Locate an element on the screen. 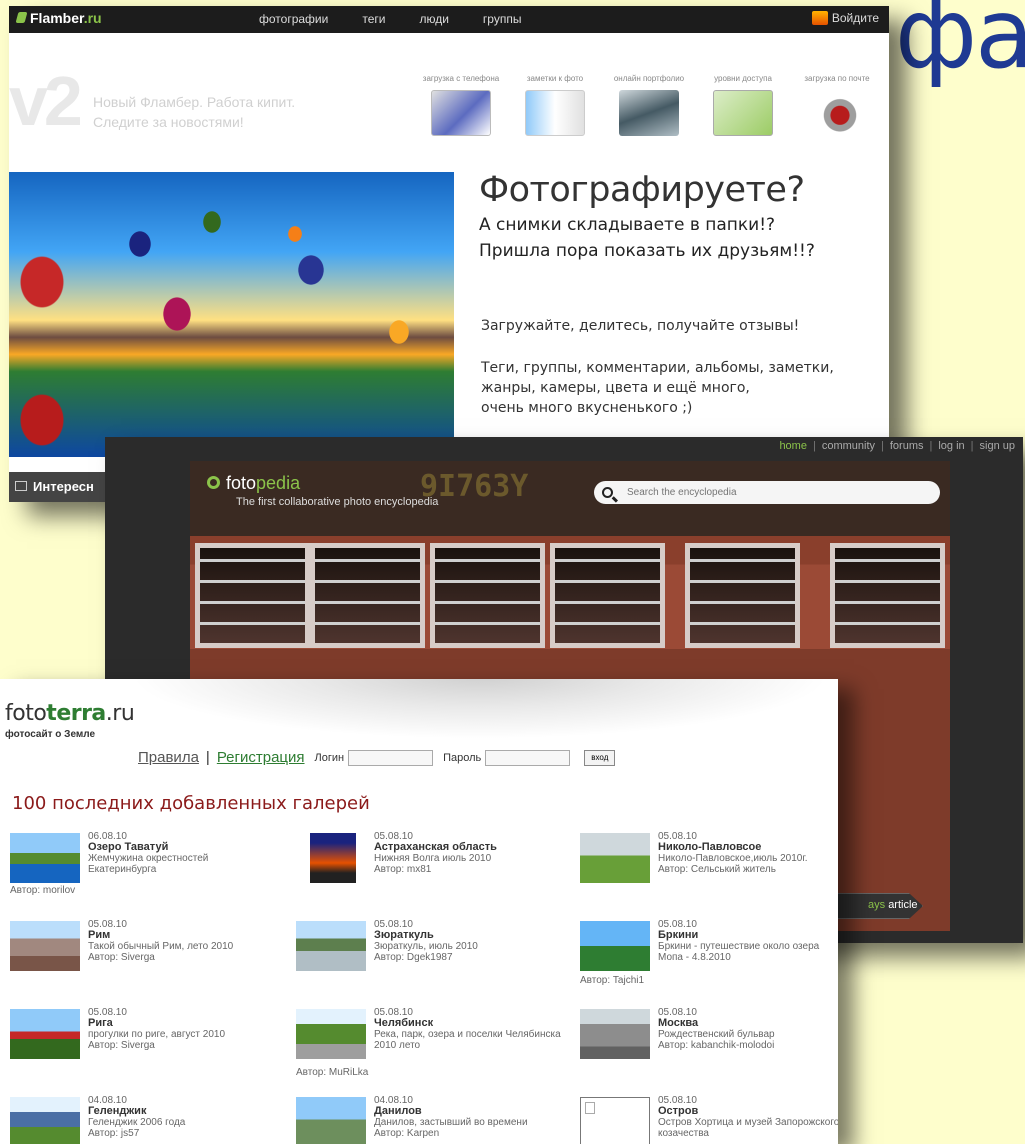 This screenshot has width=1025, height=1144. nav-photos: фотографии is located at coordinates (293, 19).